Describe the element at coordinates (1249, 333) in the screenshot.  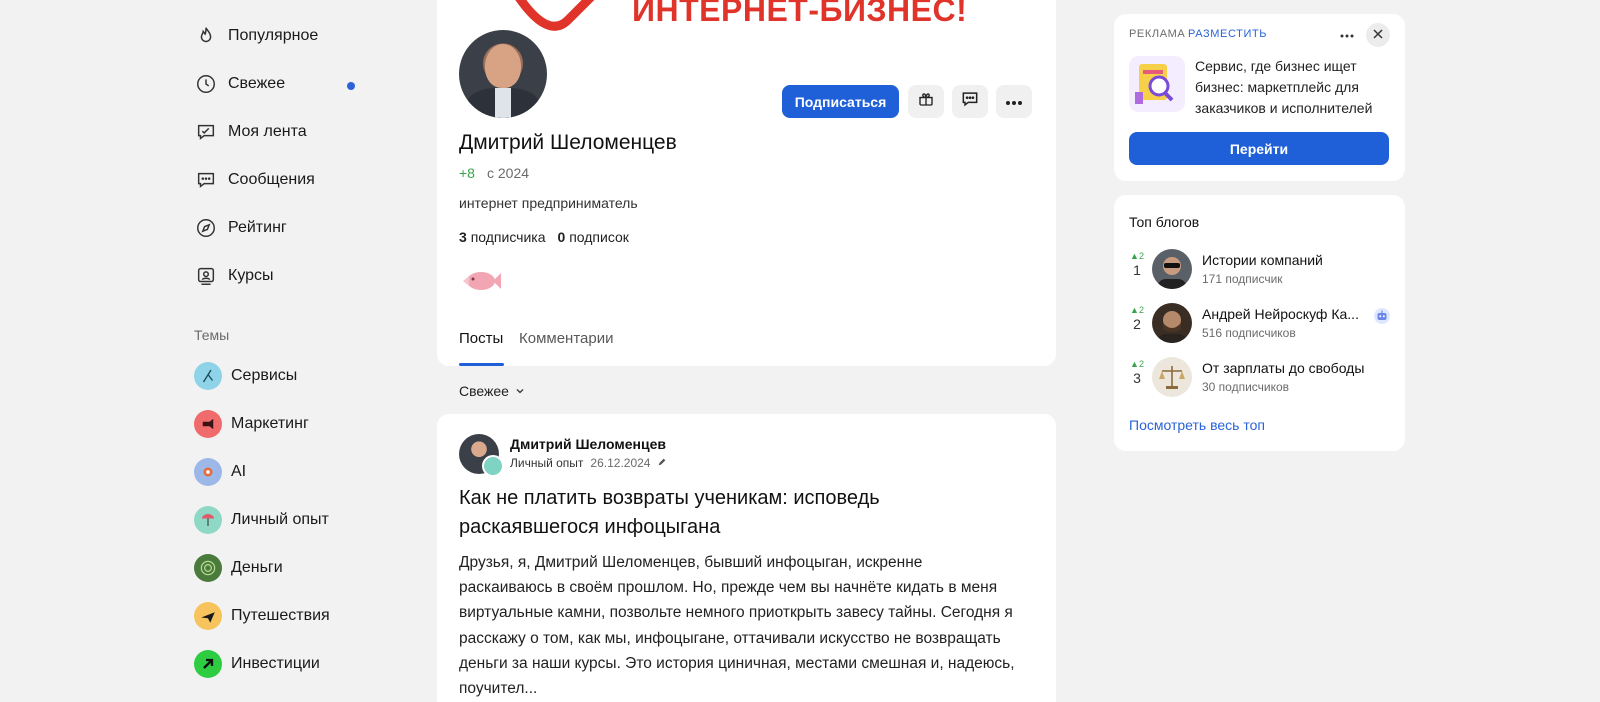
I see `blog-subscribers: 516 подписчиков` at that location.